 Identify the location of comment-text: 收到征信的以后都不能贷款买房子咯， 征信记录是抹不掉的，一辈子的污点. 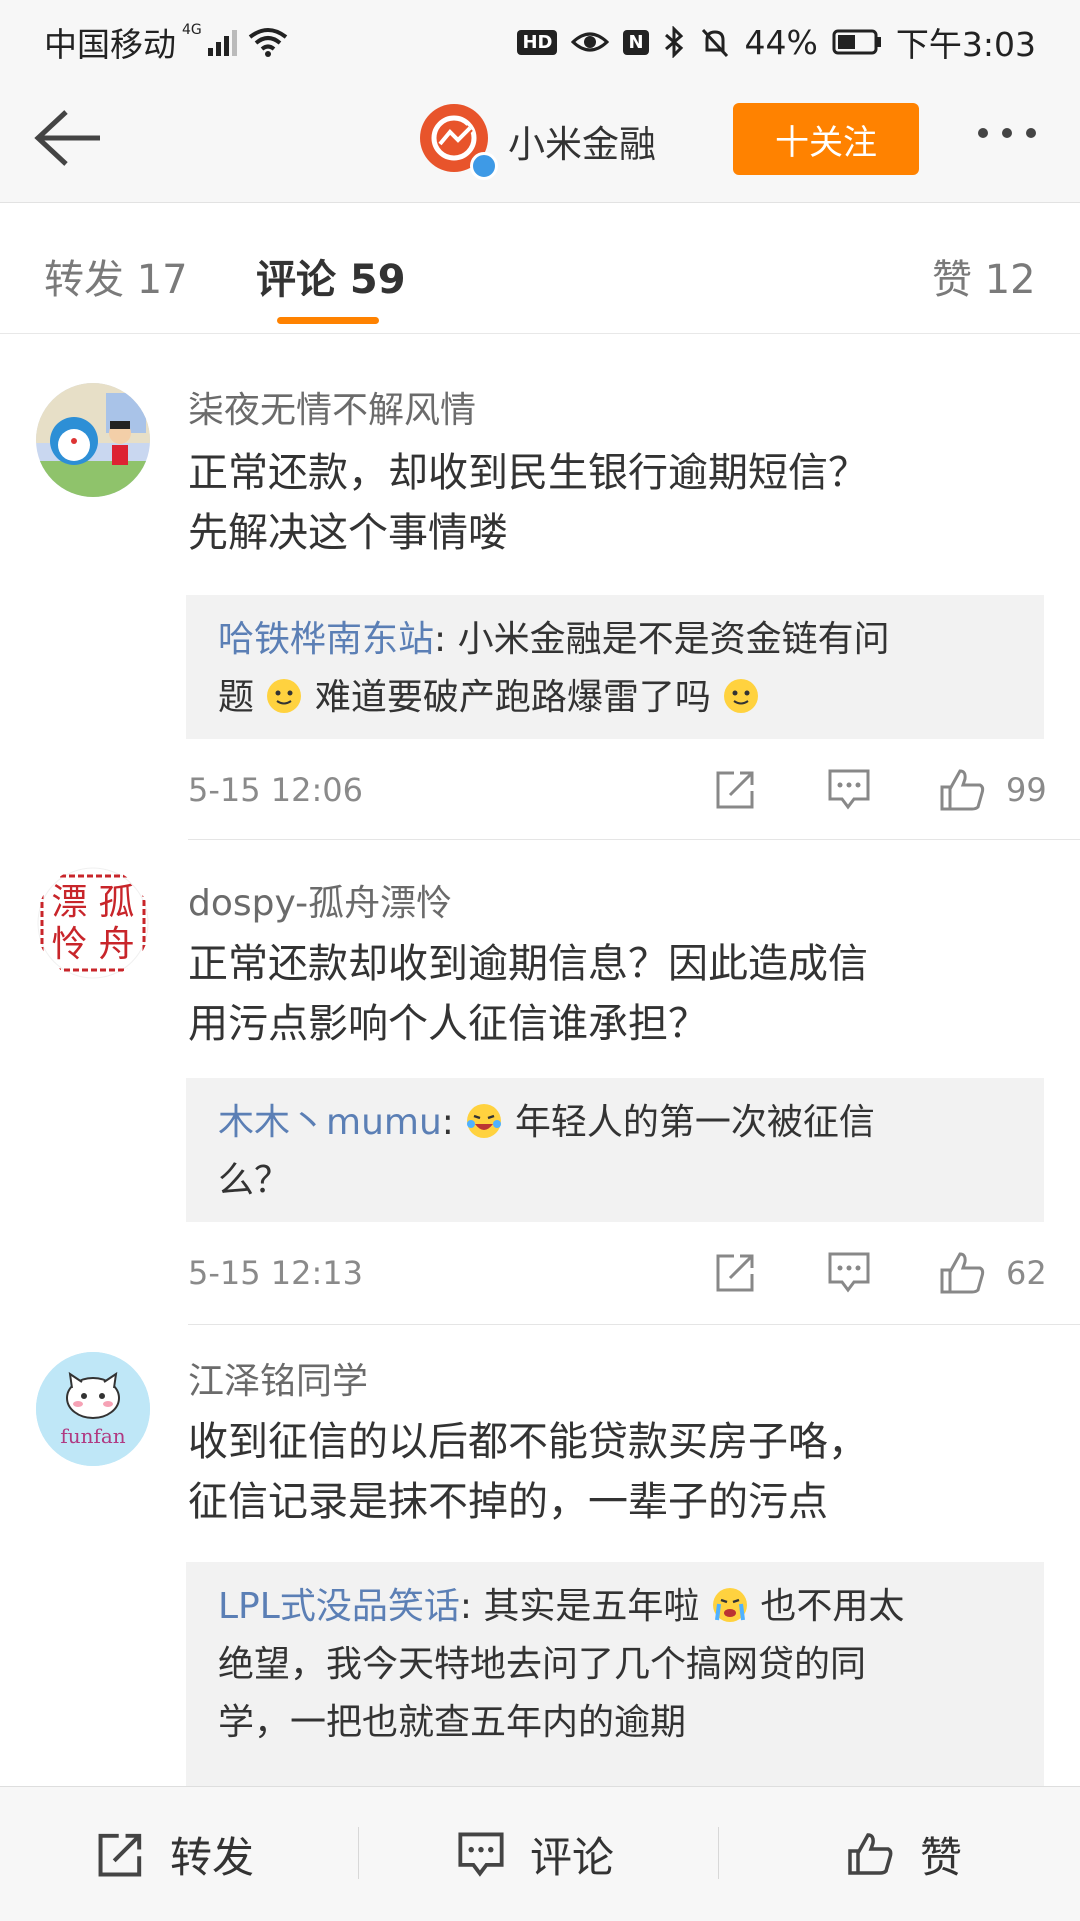
(618, 1472).